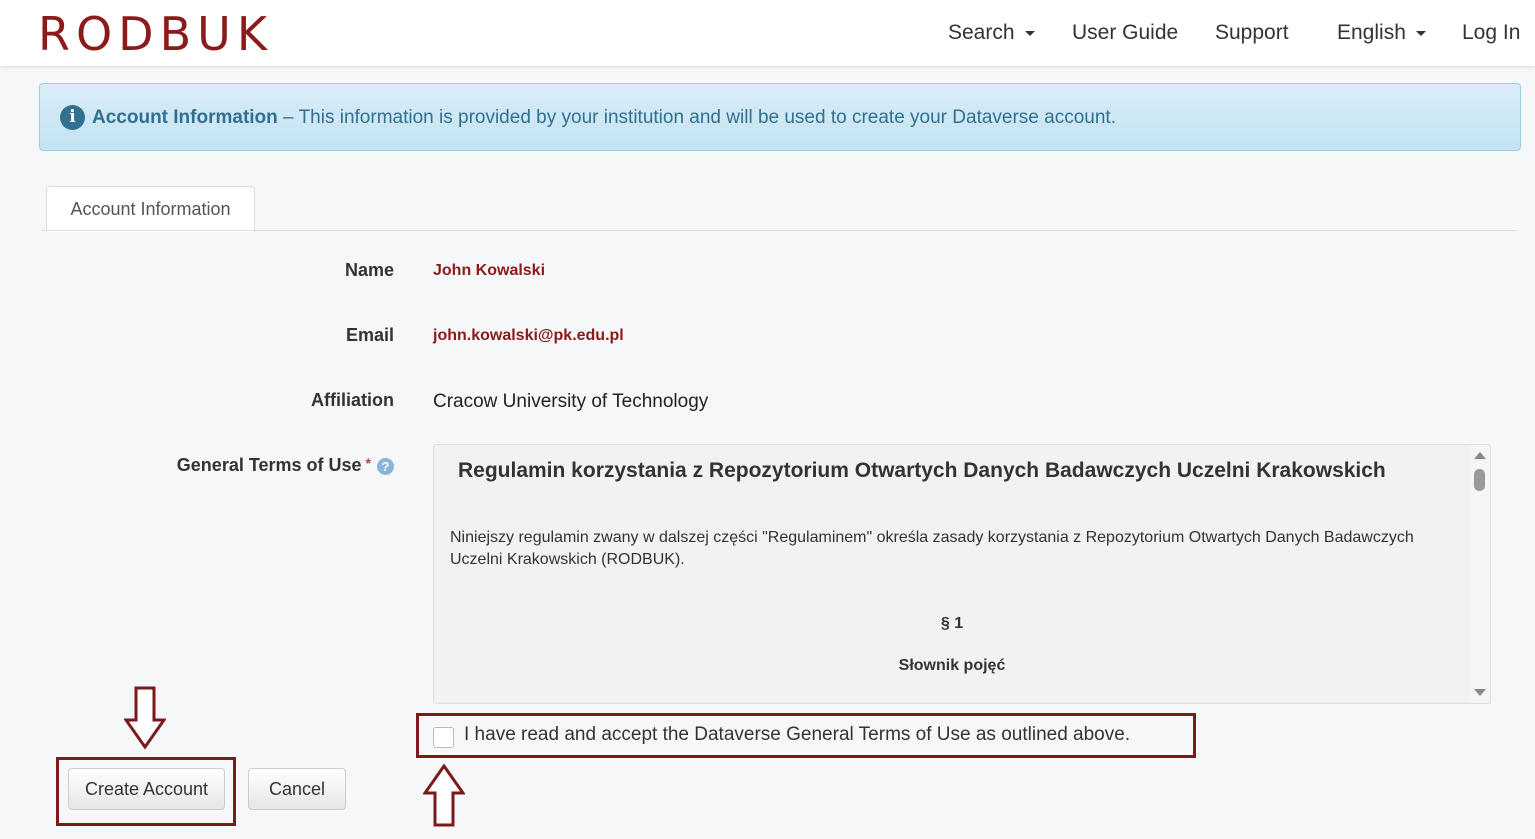  What do you see at coordinates (385, 466) in the screenshot?
I see `question-icon: ?` at bounding box center [385, 466].